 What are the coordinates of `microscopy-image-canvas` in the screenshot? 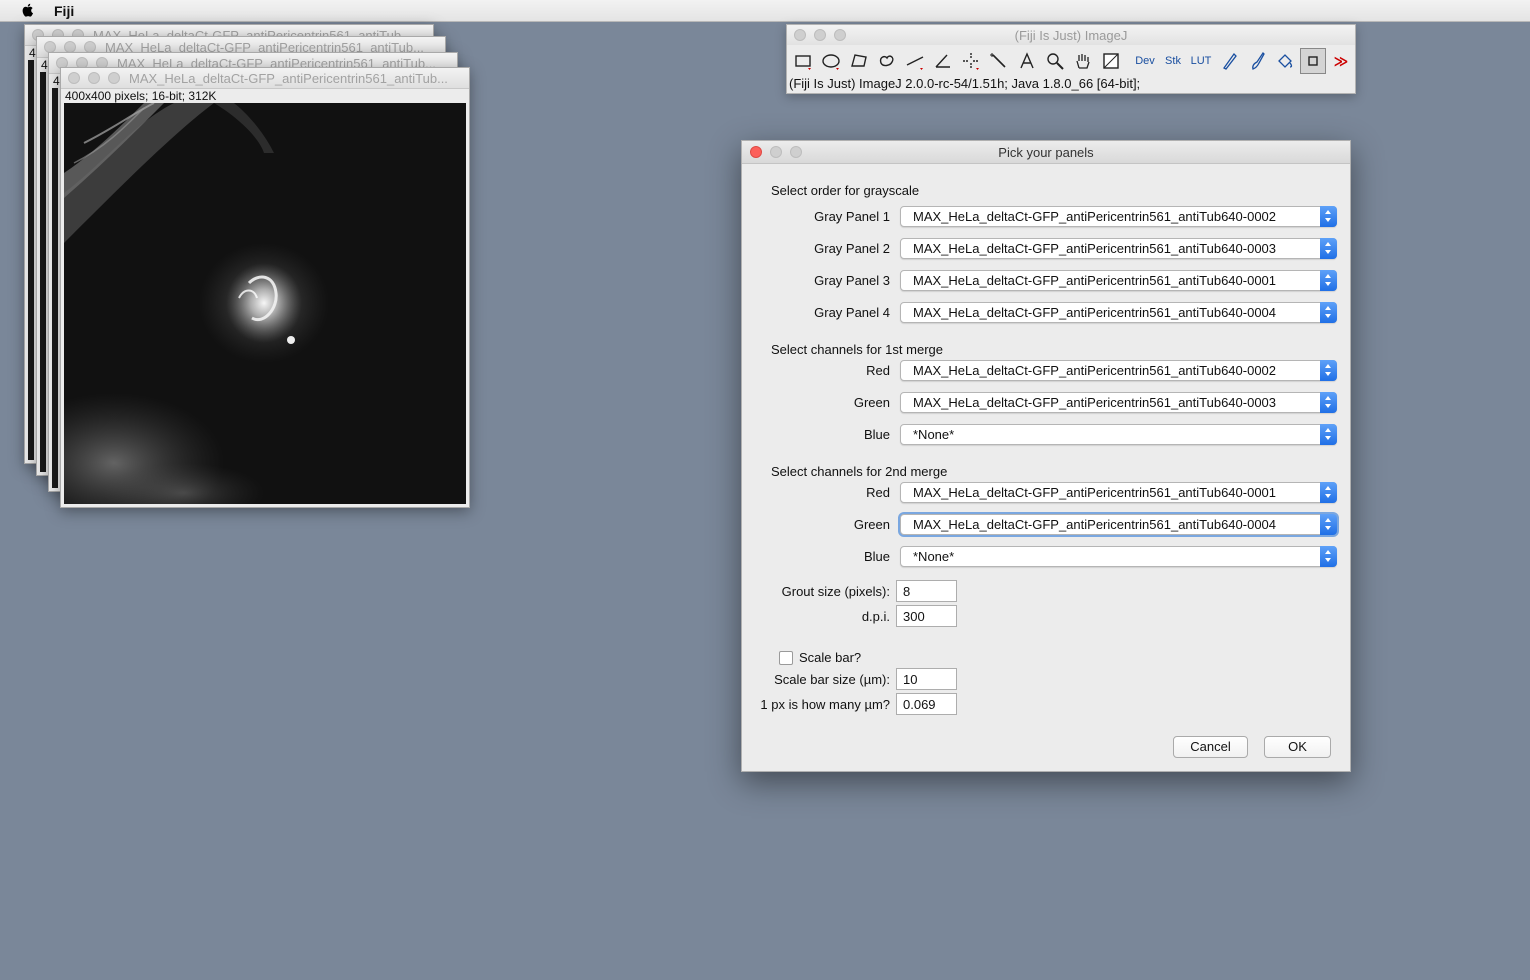 It's located at (265, 303).